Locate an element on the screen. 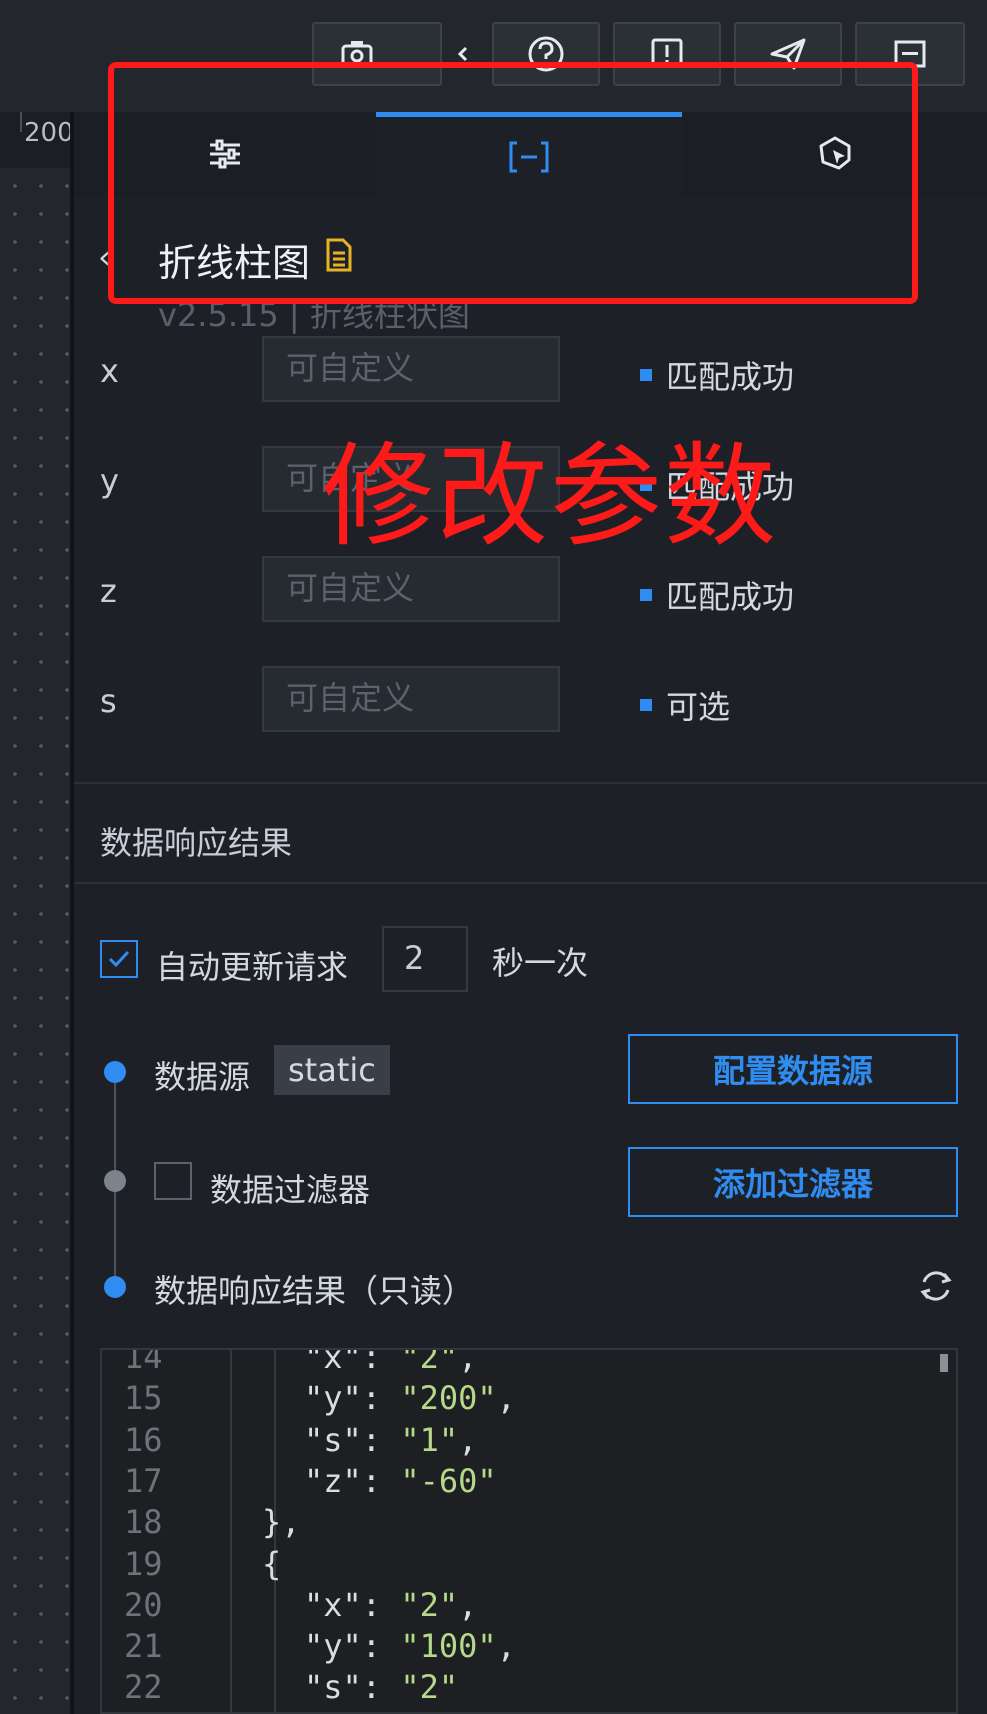 This screenshot has width=987, height=1714. section-title: 数据响应结果 is located at coordinates (196, 843).